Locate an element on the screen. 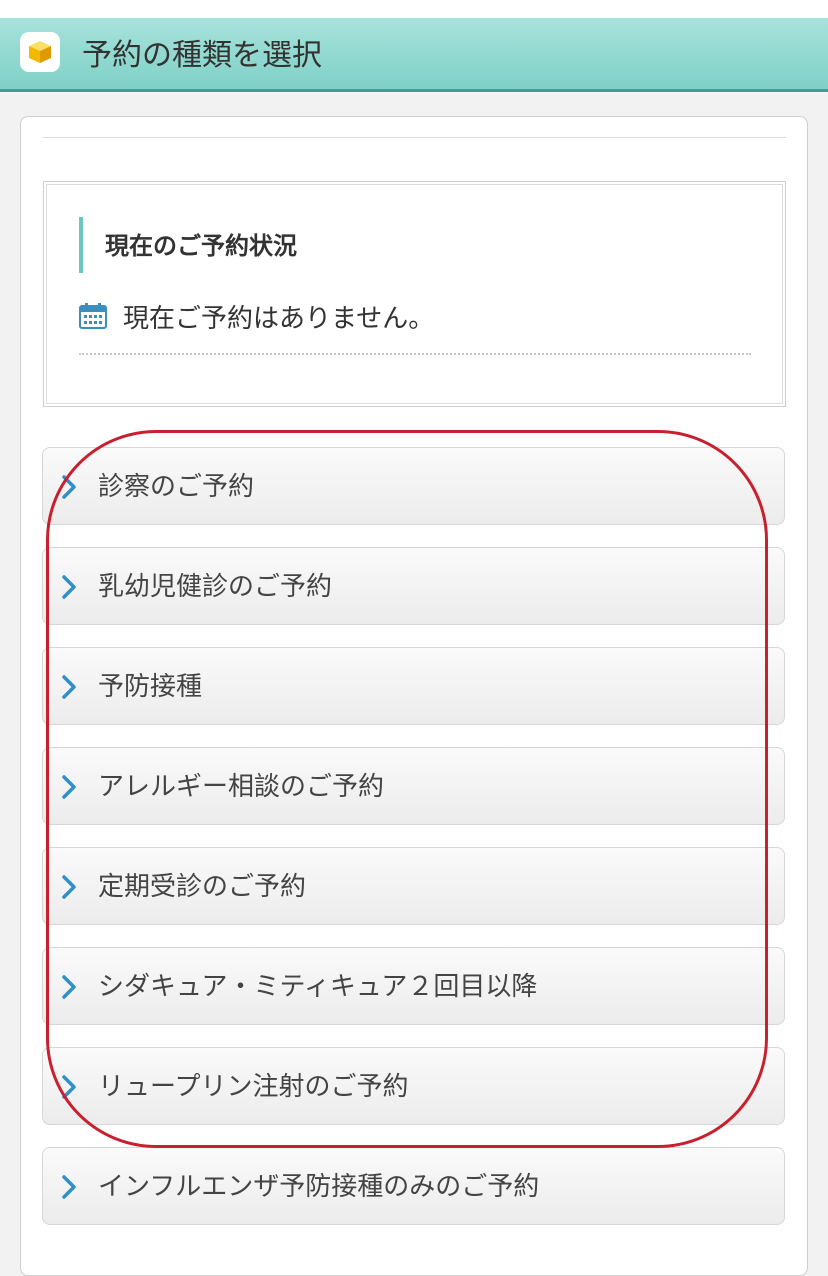  divider is located at coordinates (414, 137).